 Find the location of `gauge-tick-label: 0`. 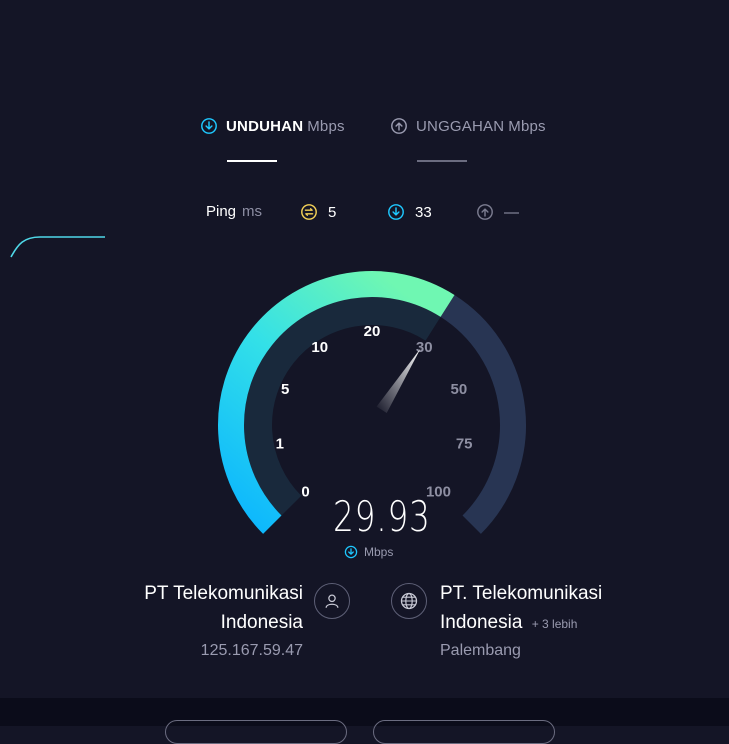

gauge-tick-label: 0 is located at coordinates (305, 491).